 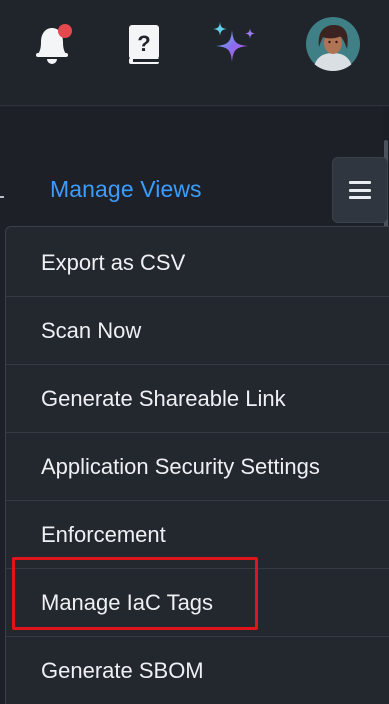 I want to click on highlight-box, so click(x=135, y=593).